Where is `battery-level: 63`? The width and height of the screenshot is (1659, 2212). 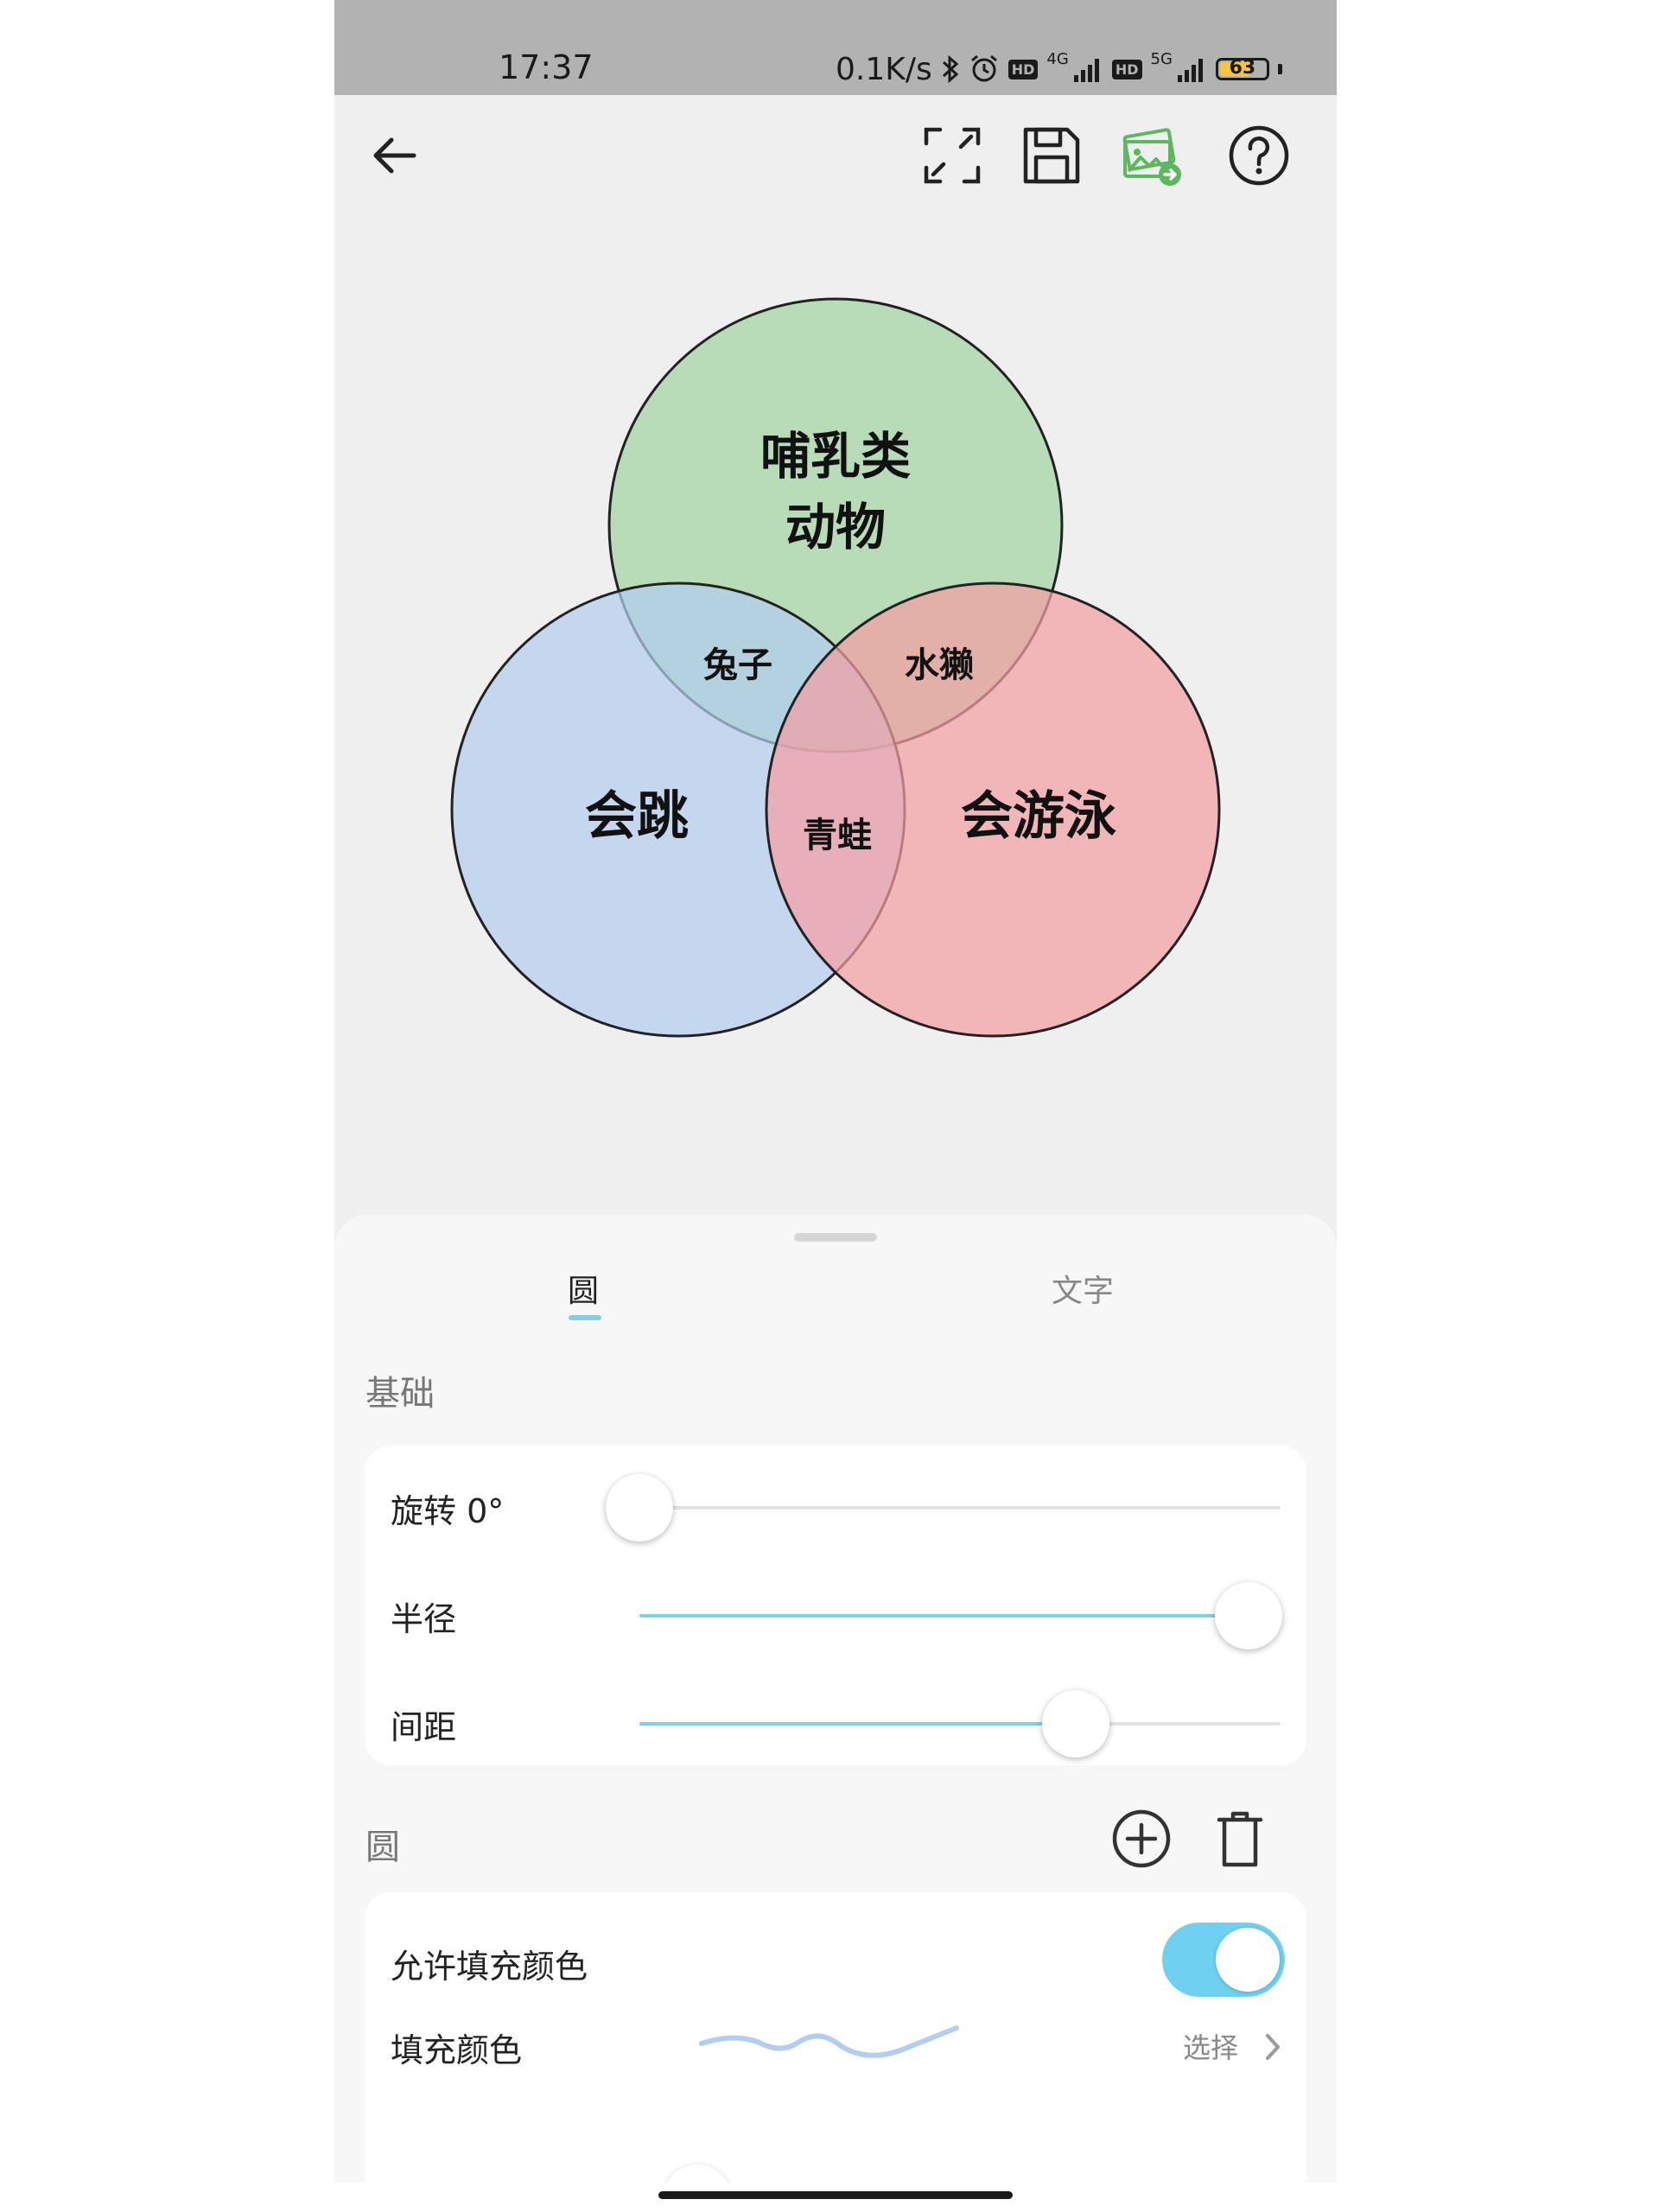 battery-level: 63 is located at coordinates (1242, 68).